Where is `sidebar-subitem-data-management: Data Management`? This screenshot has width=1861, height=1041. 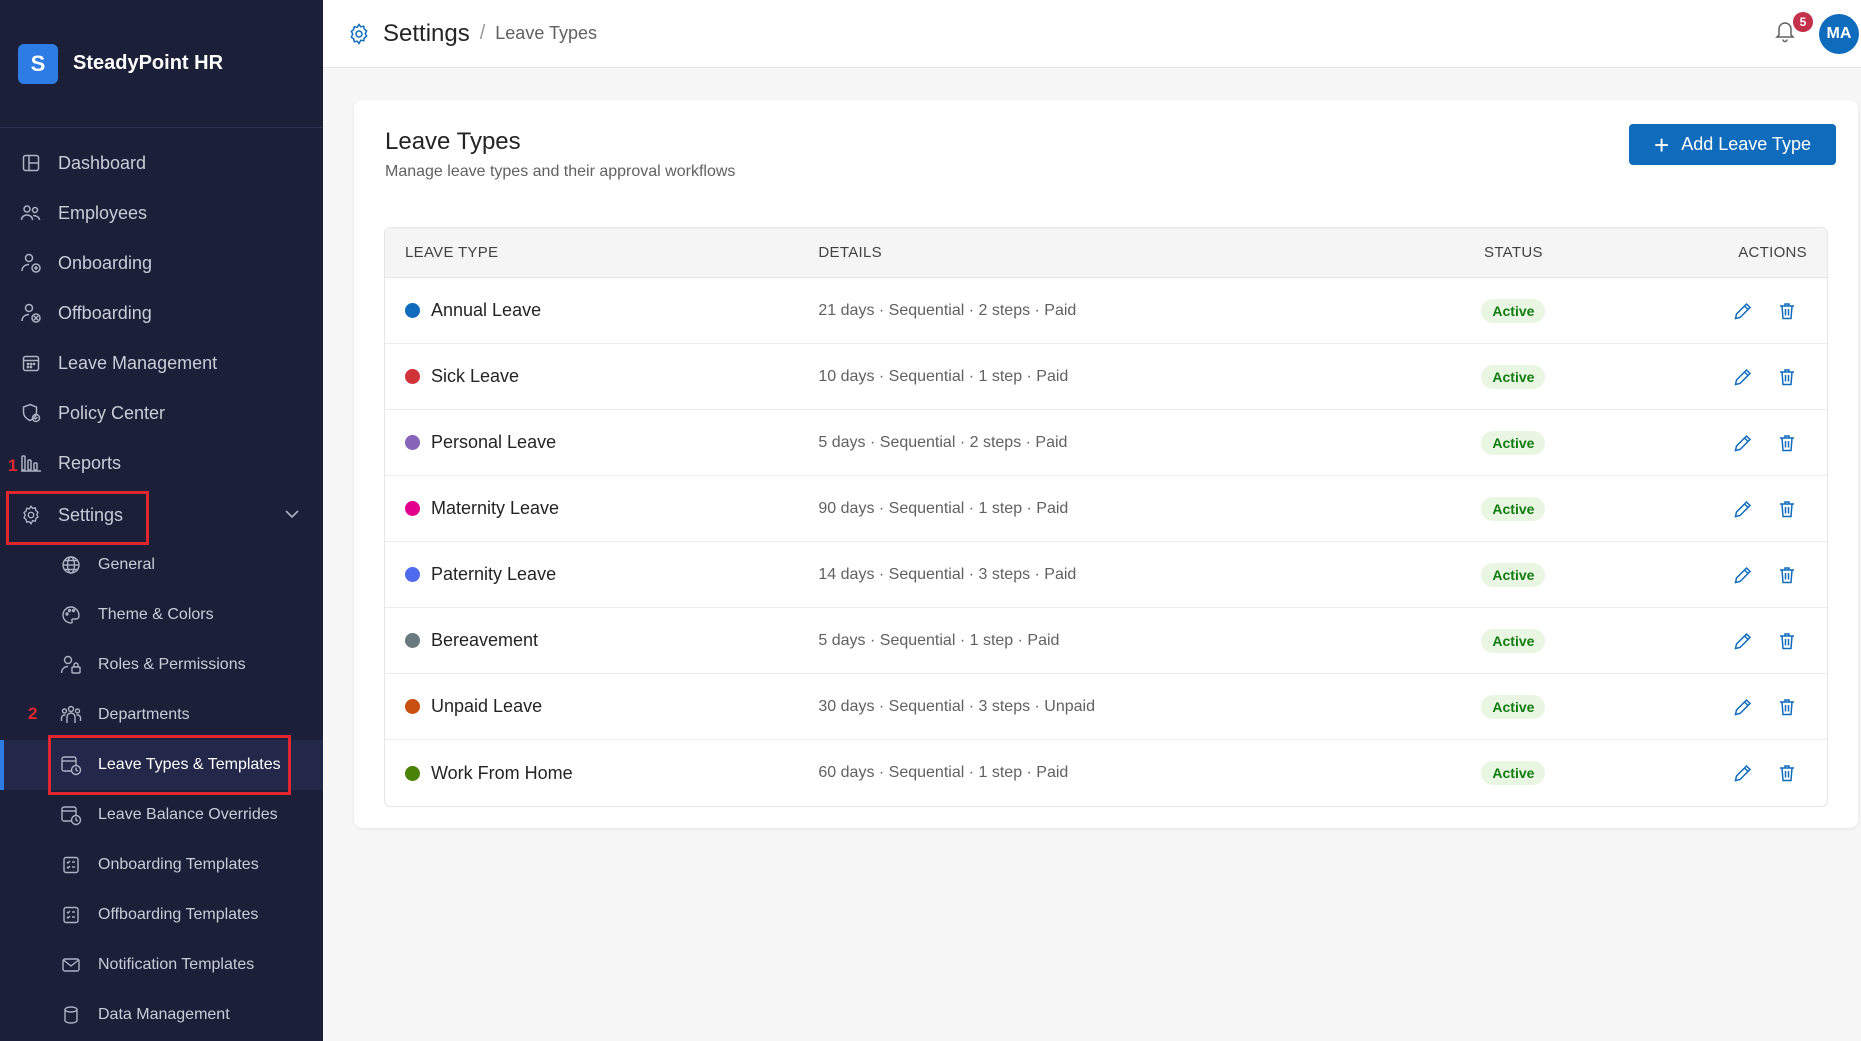 sidebar-subitem-data-management: Data Management is located at coordinates (161, 1015).